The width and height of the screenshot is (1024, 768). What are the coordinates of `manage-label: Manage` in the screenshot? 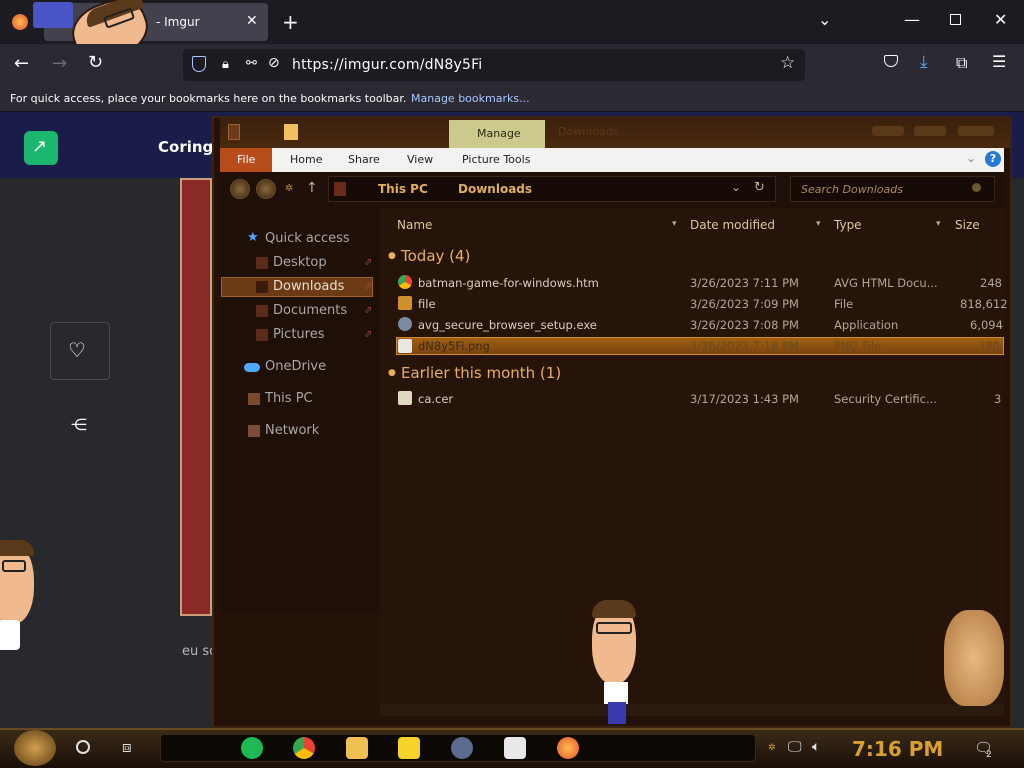 It's located at (499, 133).